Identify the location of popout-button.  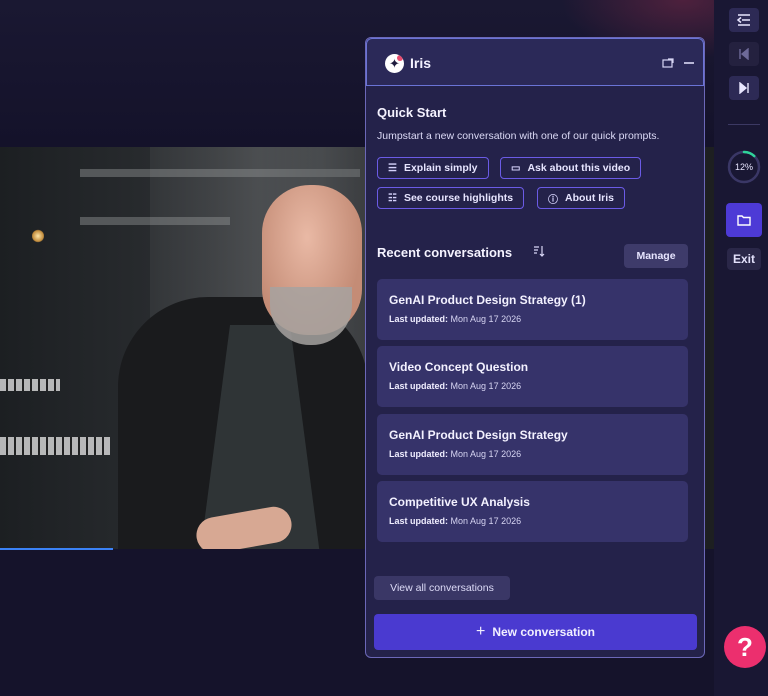
(668, 63).